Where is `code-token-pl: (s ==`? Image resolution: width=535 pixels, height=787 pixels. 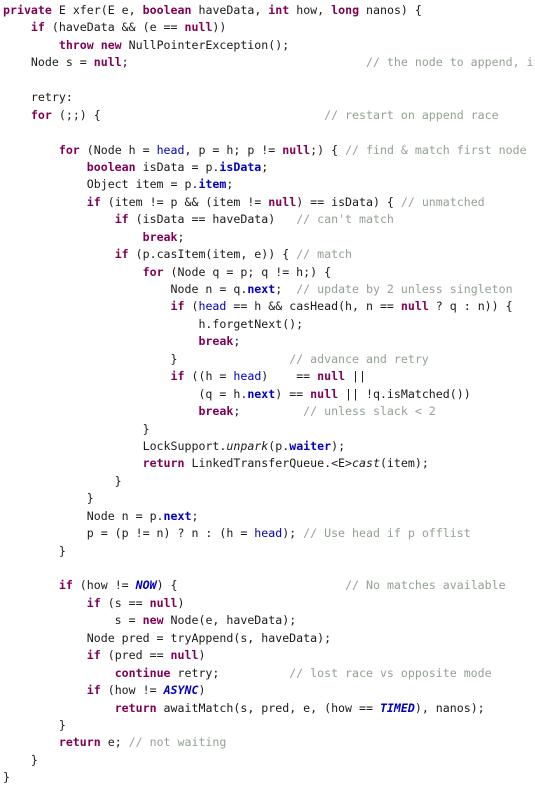
code-token-pl: (s == is located at coordinates (125, 602).